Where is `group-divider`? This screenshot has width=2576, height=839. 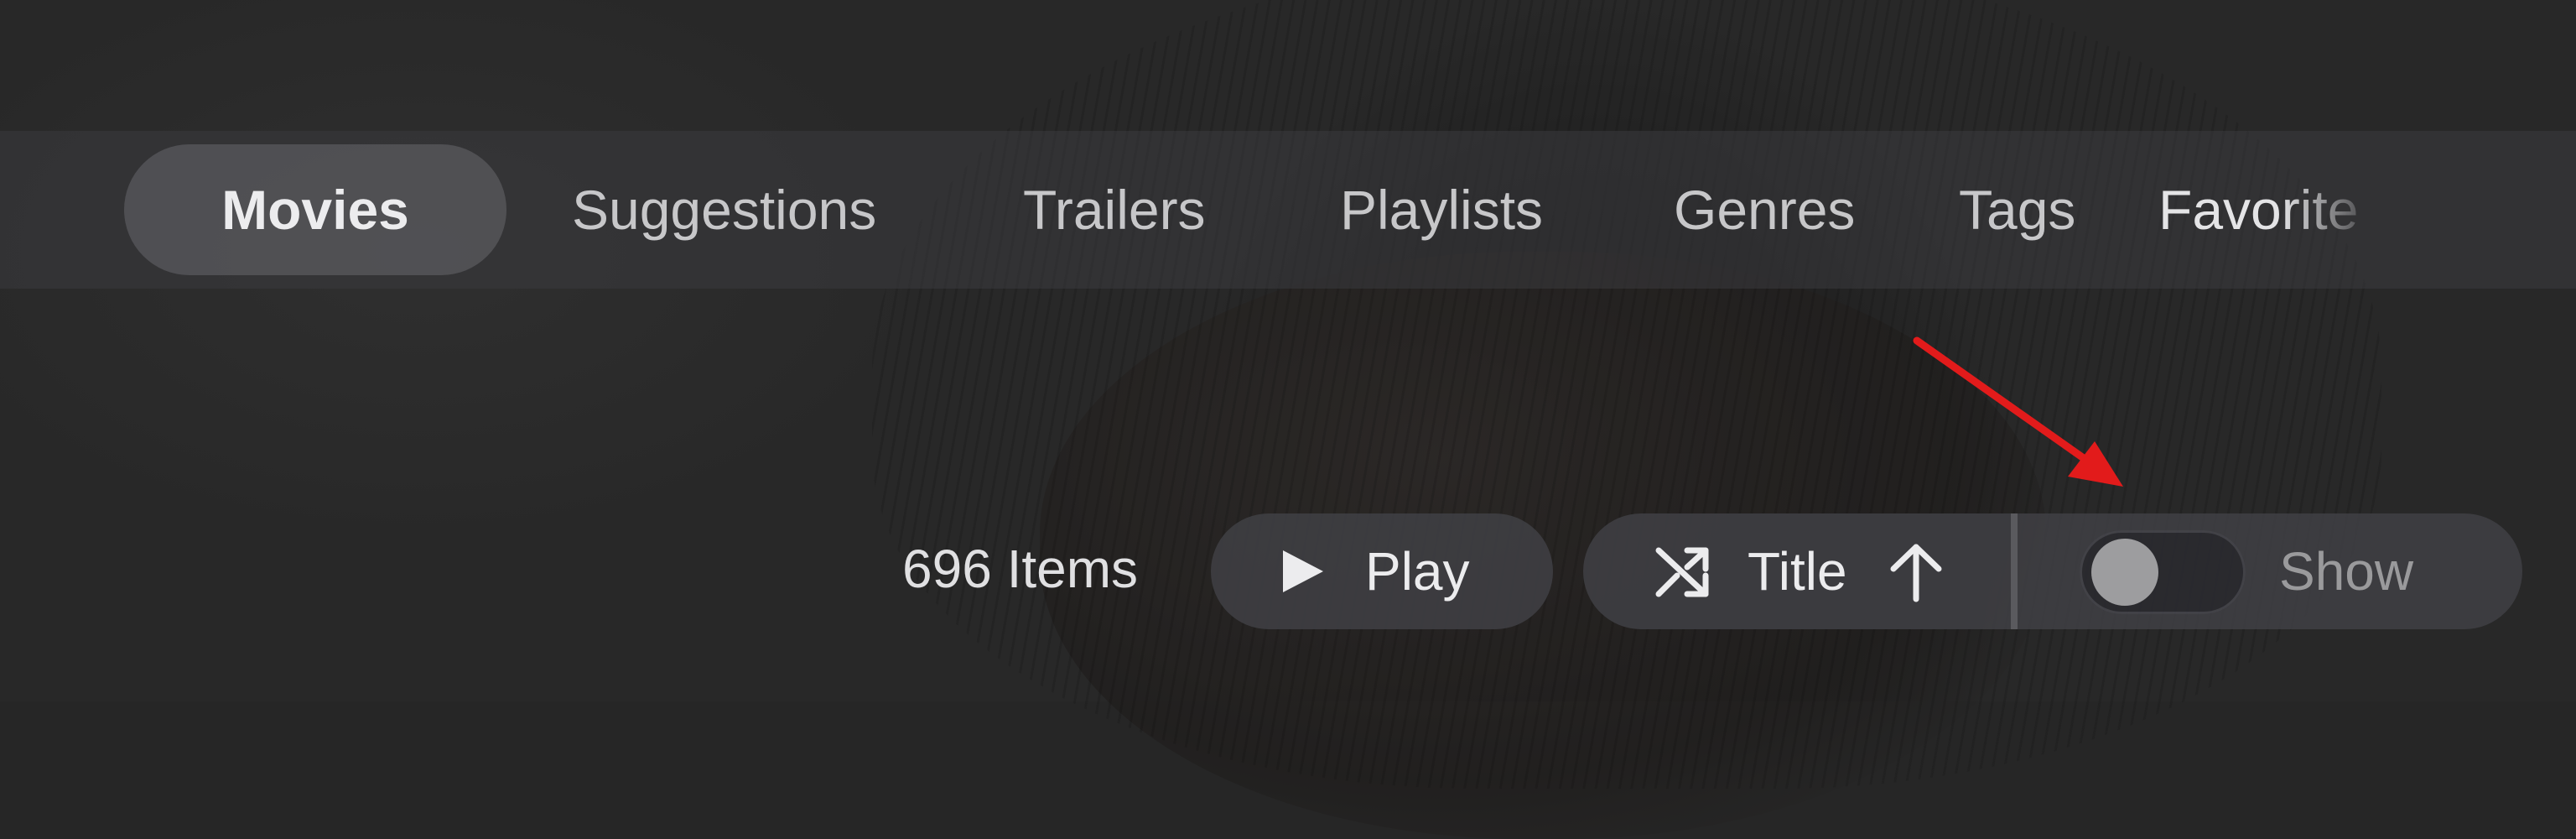
group-divider is located at coordinates (2014, 571).